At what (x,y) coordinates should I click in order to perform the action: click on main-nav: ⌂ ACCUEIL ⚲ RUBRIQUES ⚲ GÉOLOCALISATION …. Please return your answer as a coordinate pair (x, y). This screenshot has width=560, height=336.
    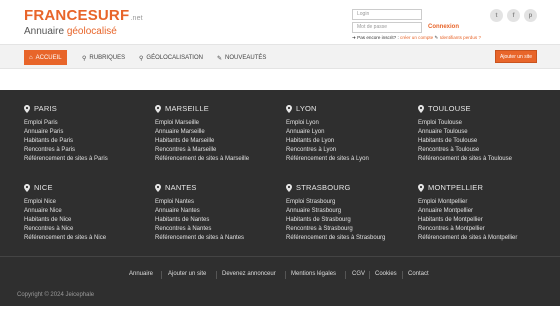
    Looking at the image, I should click on (280, 56).